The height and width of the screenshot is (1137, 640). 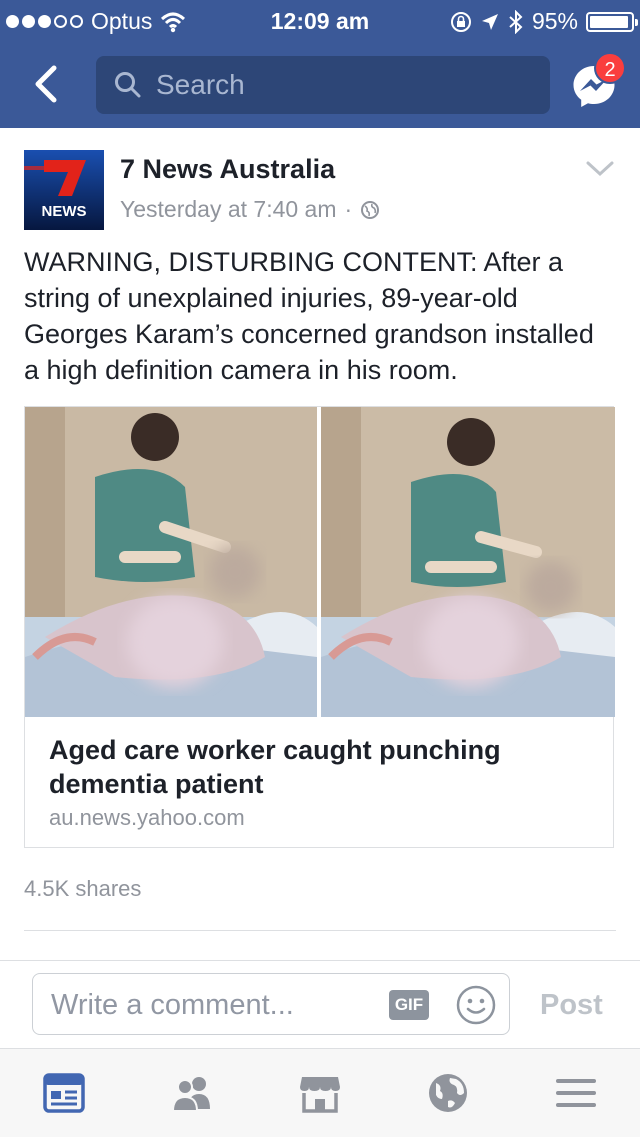 I want to click on search-bar, so click(x=323, y=85).